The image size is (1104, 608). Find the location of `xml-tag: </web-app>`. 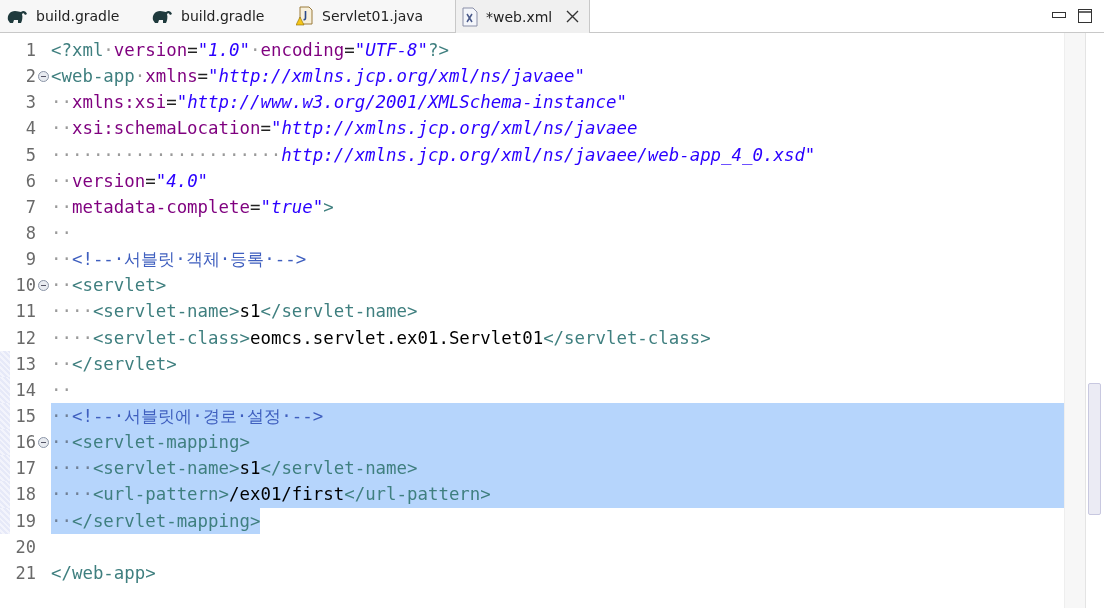

xml-tag: </web-app> is located at coordinates (103, 572).